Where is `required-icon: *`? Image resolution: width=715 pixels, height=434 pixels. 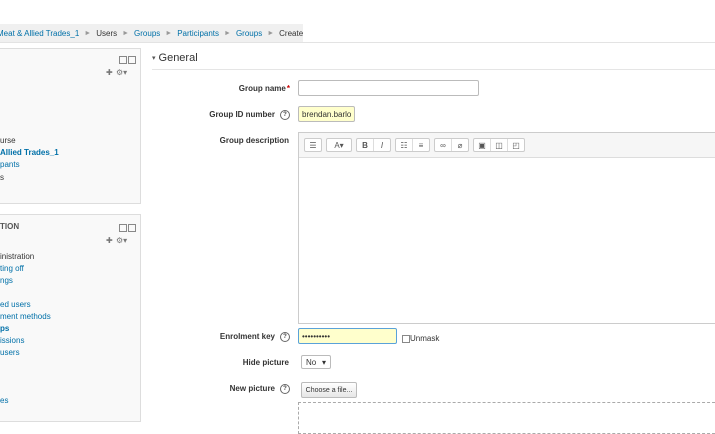 required-icon: * is located at coordinates (288, 88).